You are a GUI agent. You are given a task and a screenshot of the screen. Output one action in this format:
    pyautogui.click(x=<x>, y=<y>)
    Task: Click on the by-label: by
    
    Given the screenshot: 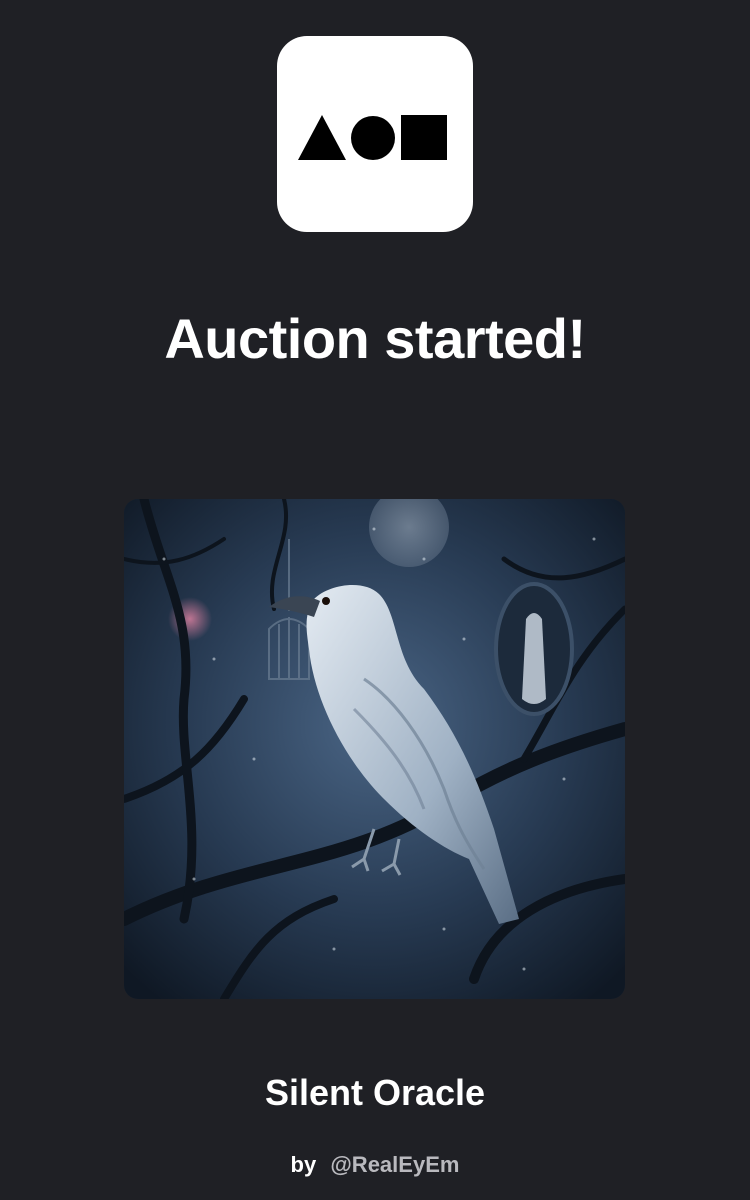 What is the action you would take?
    pyautogui.click(x=303, y=1164)
    